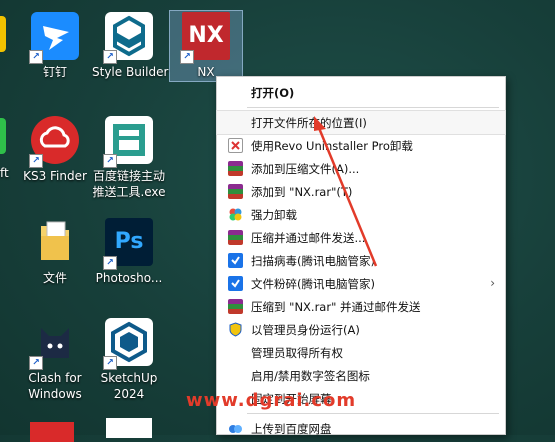  Describe the element at coordinates (271, 400) in the screenshot. I see `watermark: www.dgrai.com` at that location.